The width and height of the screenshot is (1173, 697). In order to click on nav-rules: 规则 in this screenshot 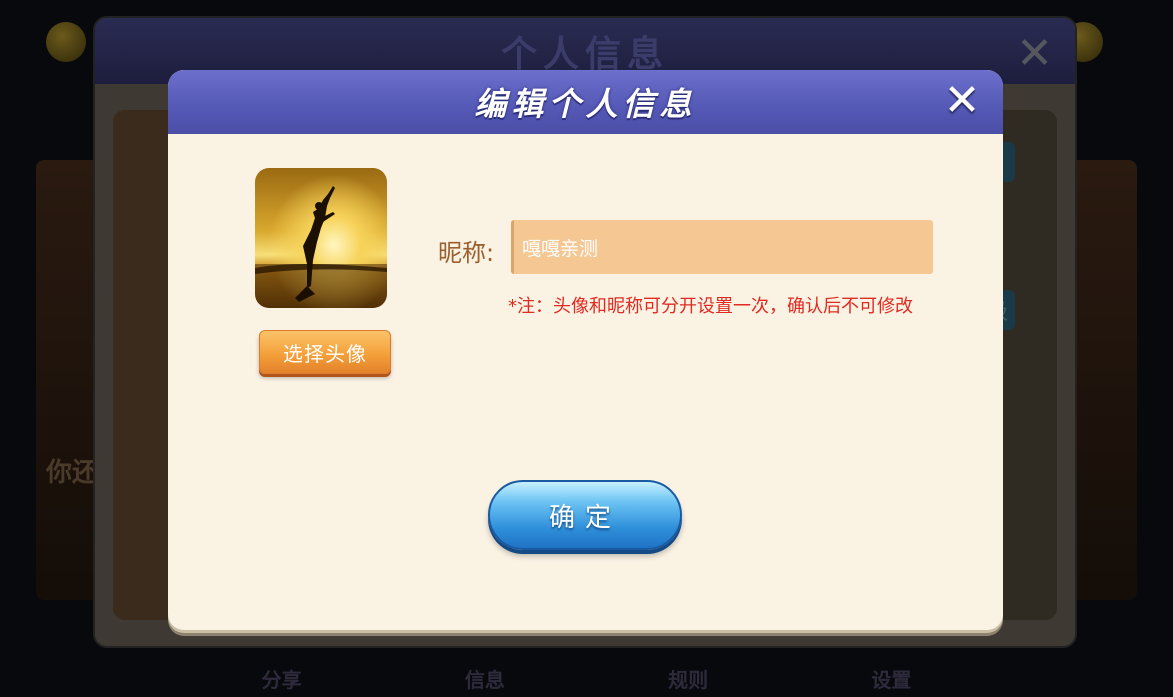, I will do `click(688, 680)`.